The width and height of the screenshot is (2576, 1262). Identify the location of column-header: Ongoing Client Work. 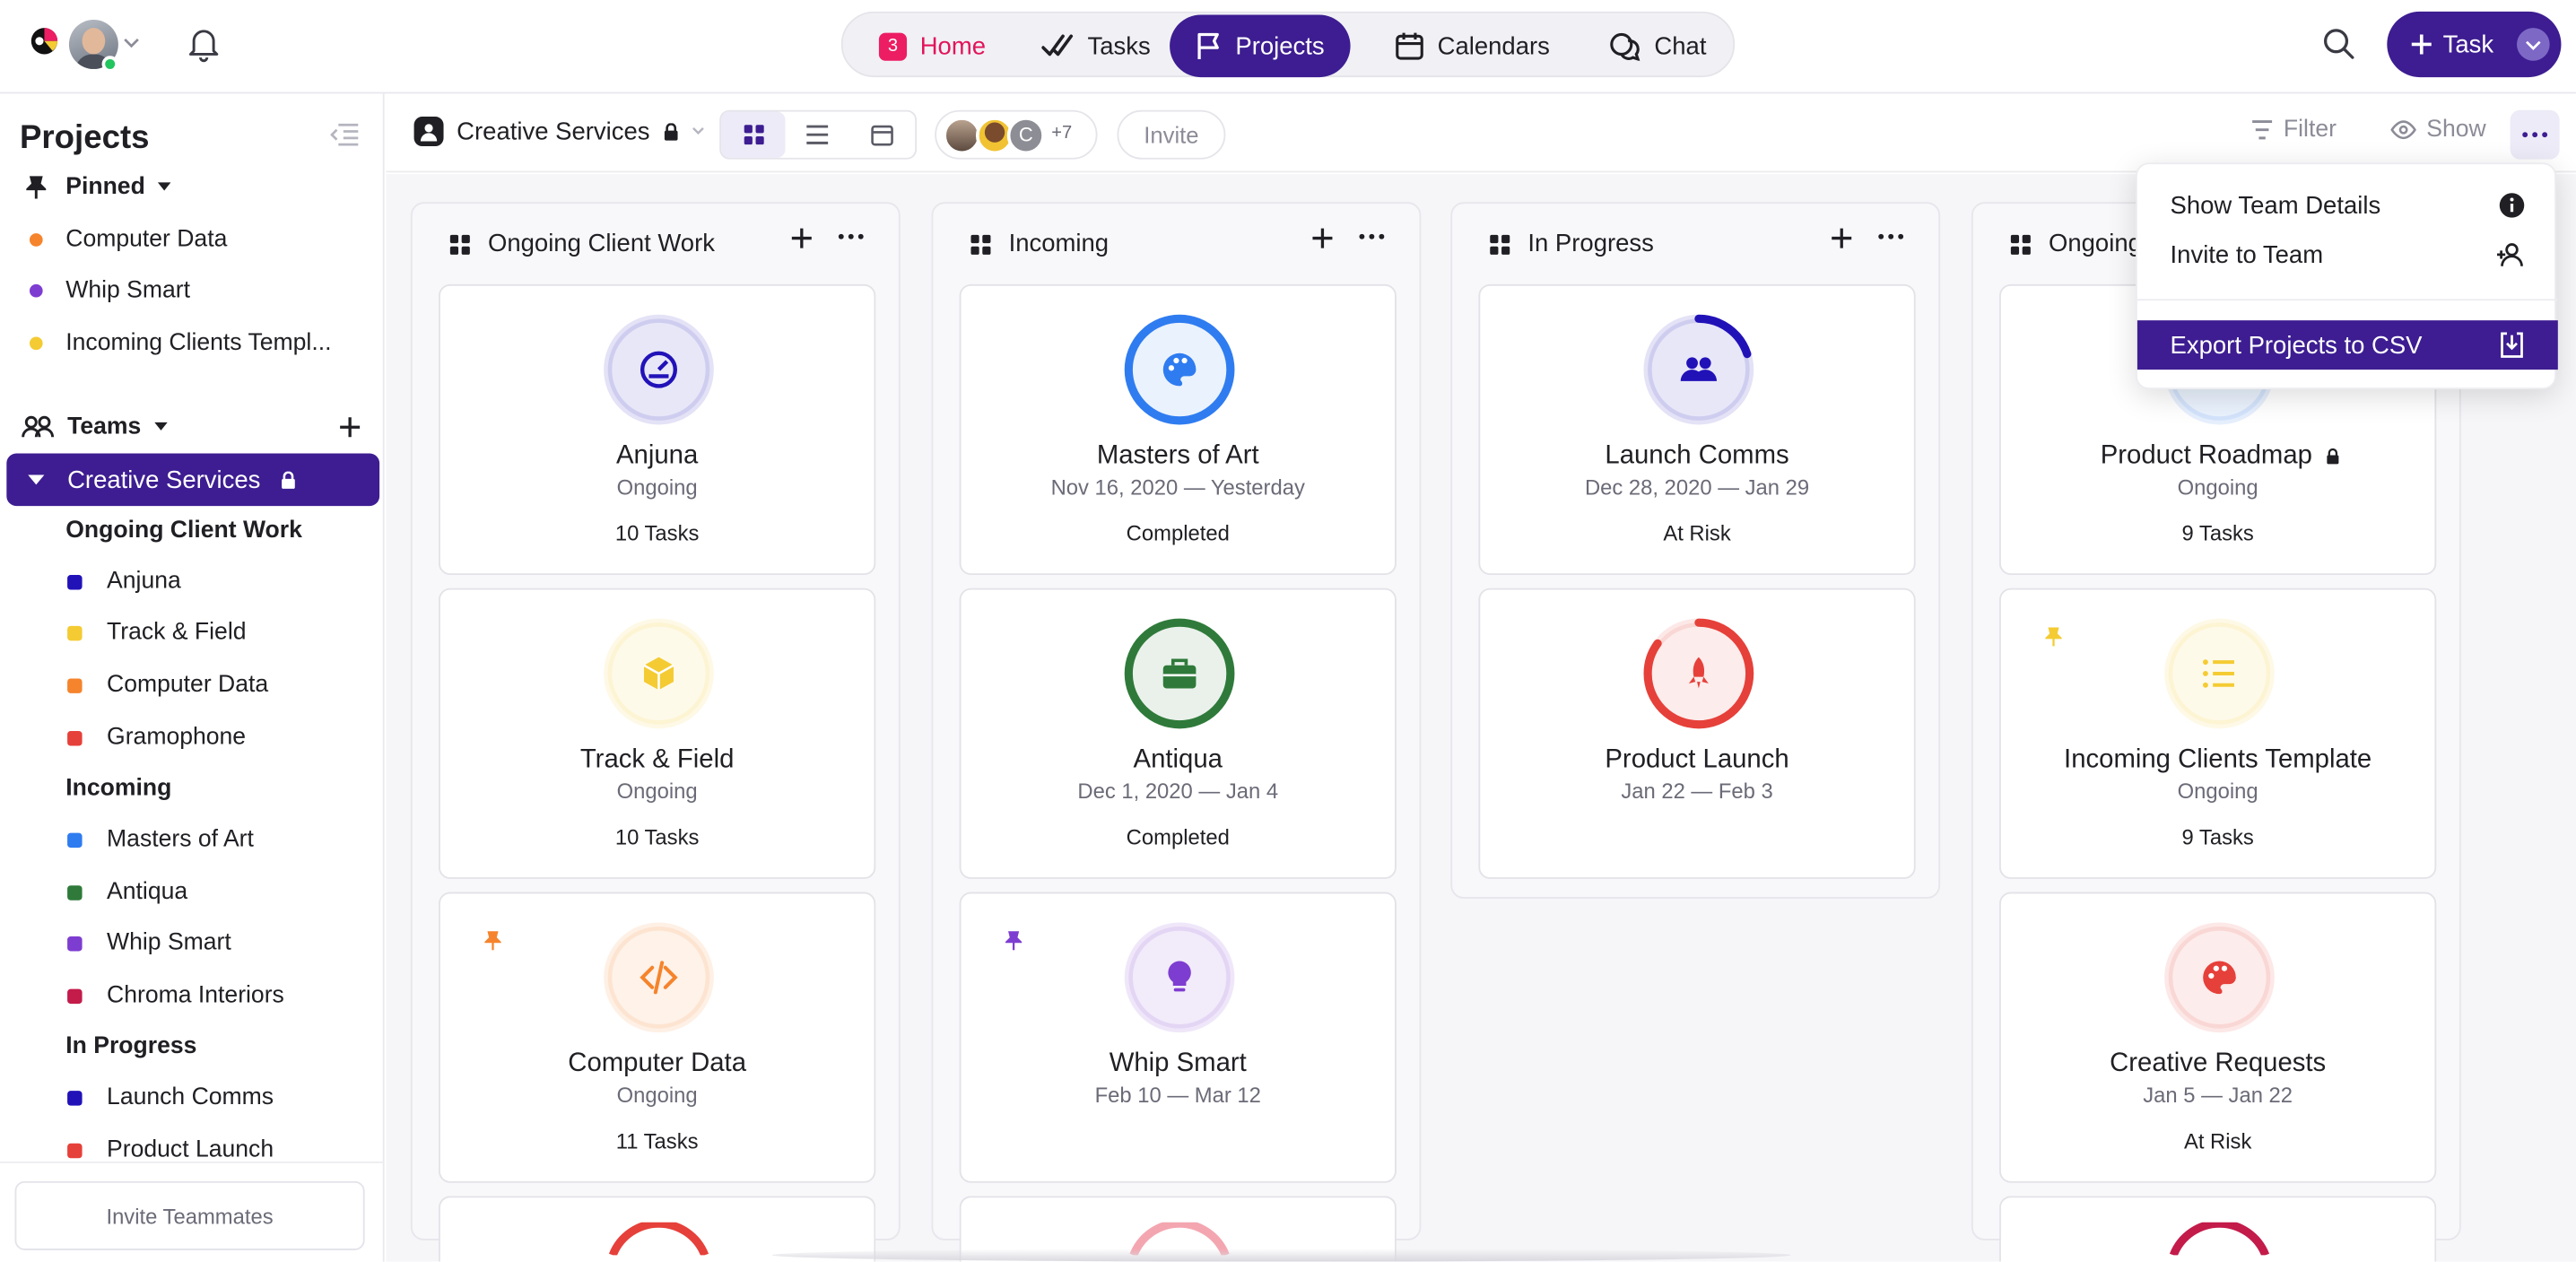
(581, 244).